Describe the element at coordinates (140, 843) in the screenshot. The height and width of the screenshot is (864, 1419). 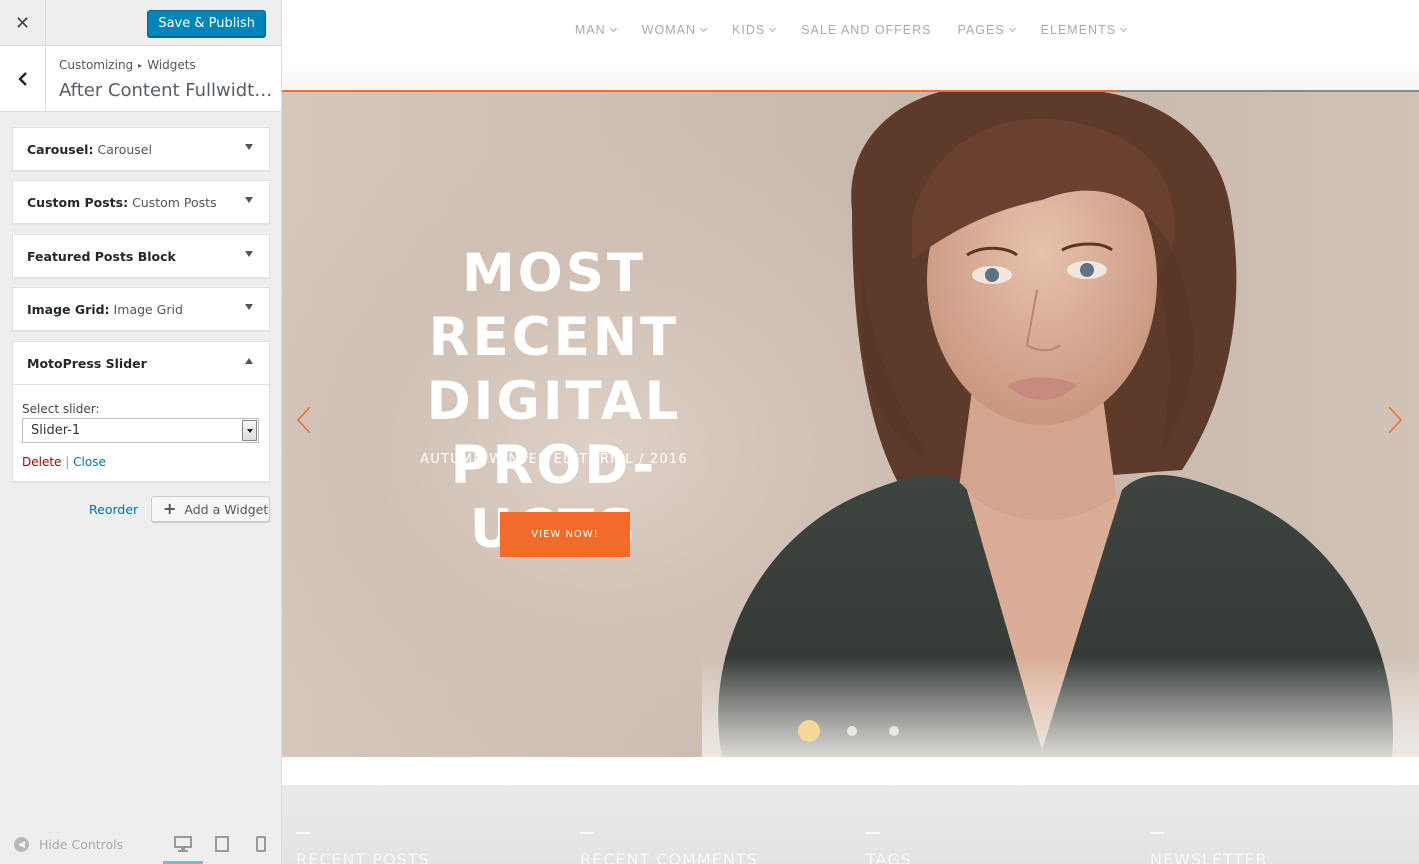
I see `customizer-footer: ◀ Hide Controls` at that location.